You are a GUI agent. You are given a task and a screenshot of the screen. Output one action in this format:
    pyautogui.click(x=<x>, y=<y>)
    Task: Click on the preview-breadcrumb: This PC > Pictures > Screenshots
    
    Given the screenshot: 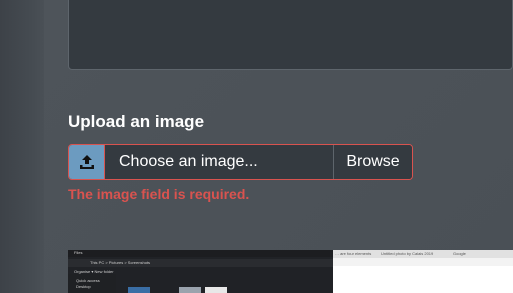 What is the action you would take?
    pyautogui.click(x=120, y=262)
    